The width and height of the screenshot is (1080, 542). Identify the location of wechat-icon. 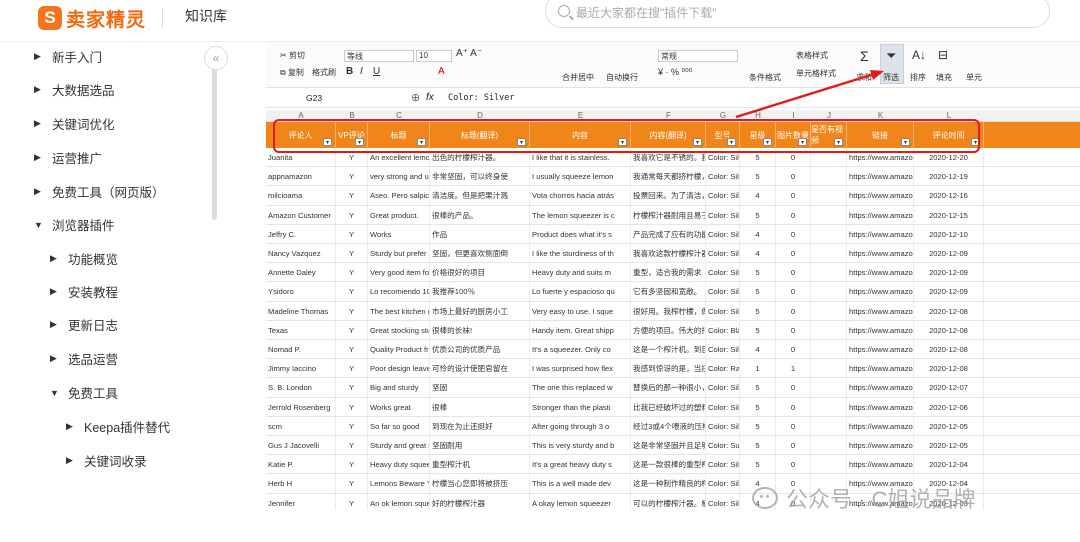
(765, 498).